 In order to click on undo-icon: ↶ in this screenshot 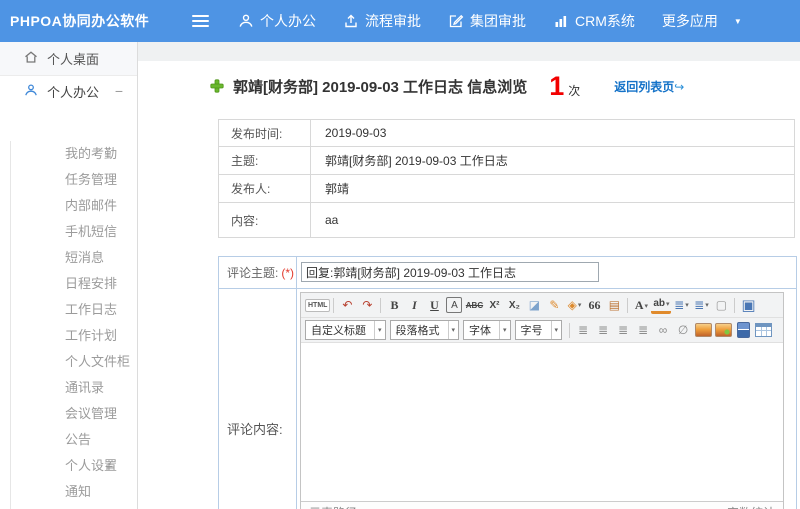, I will do `click(347, 305)`.